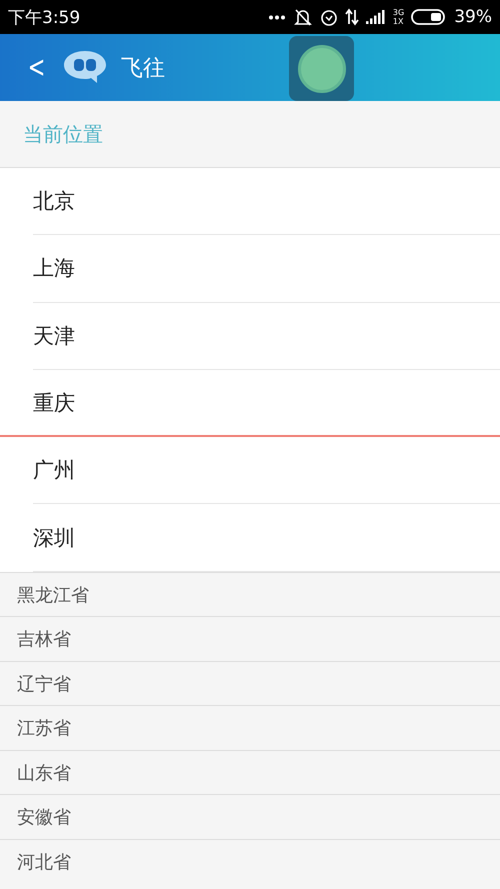 The width and height of the screenshot is (500, 889). I want to click on province-item: 辽宁省, so click(250, 683).